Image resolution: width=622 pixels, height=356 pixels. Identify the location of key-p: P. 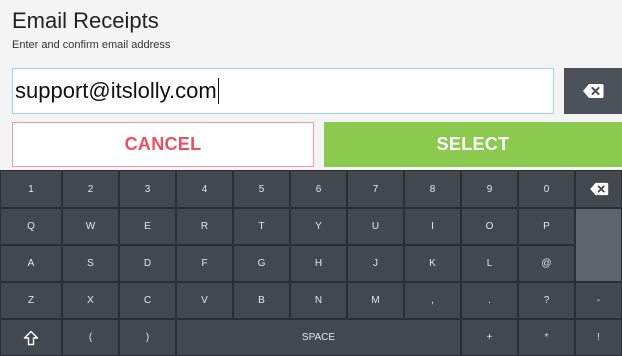
(546, 226).